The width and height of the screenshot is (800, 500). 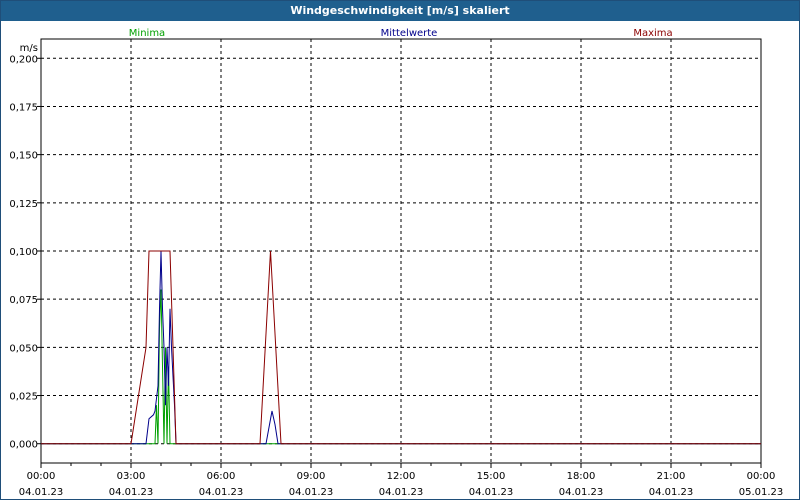 I want to click on x-tick-label-time: 12:00, so click(x=401, y=476).